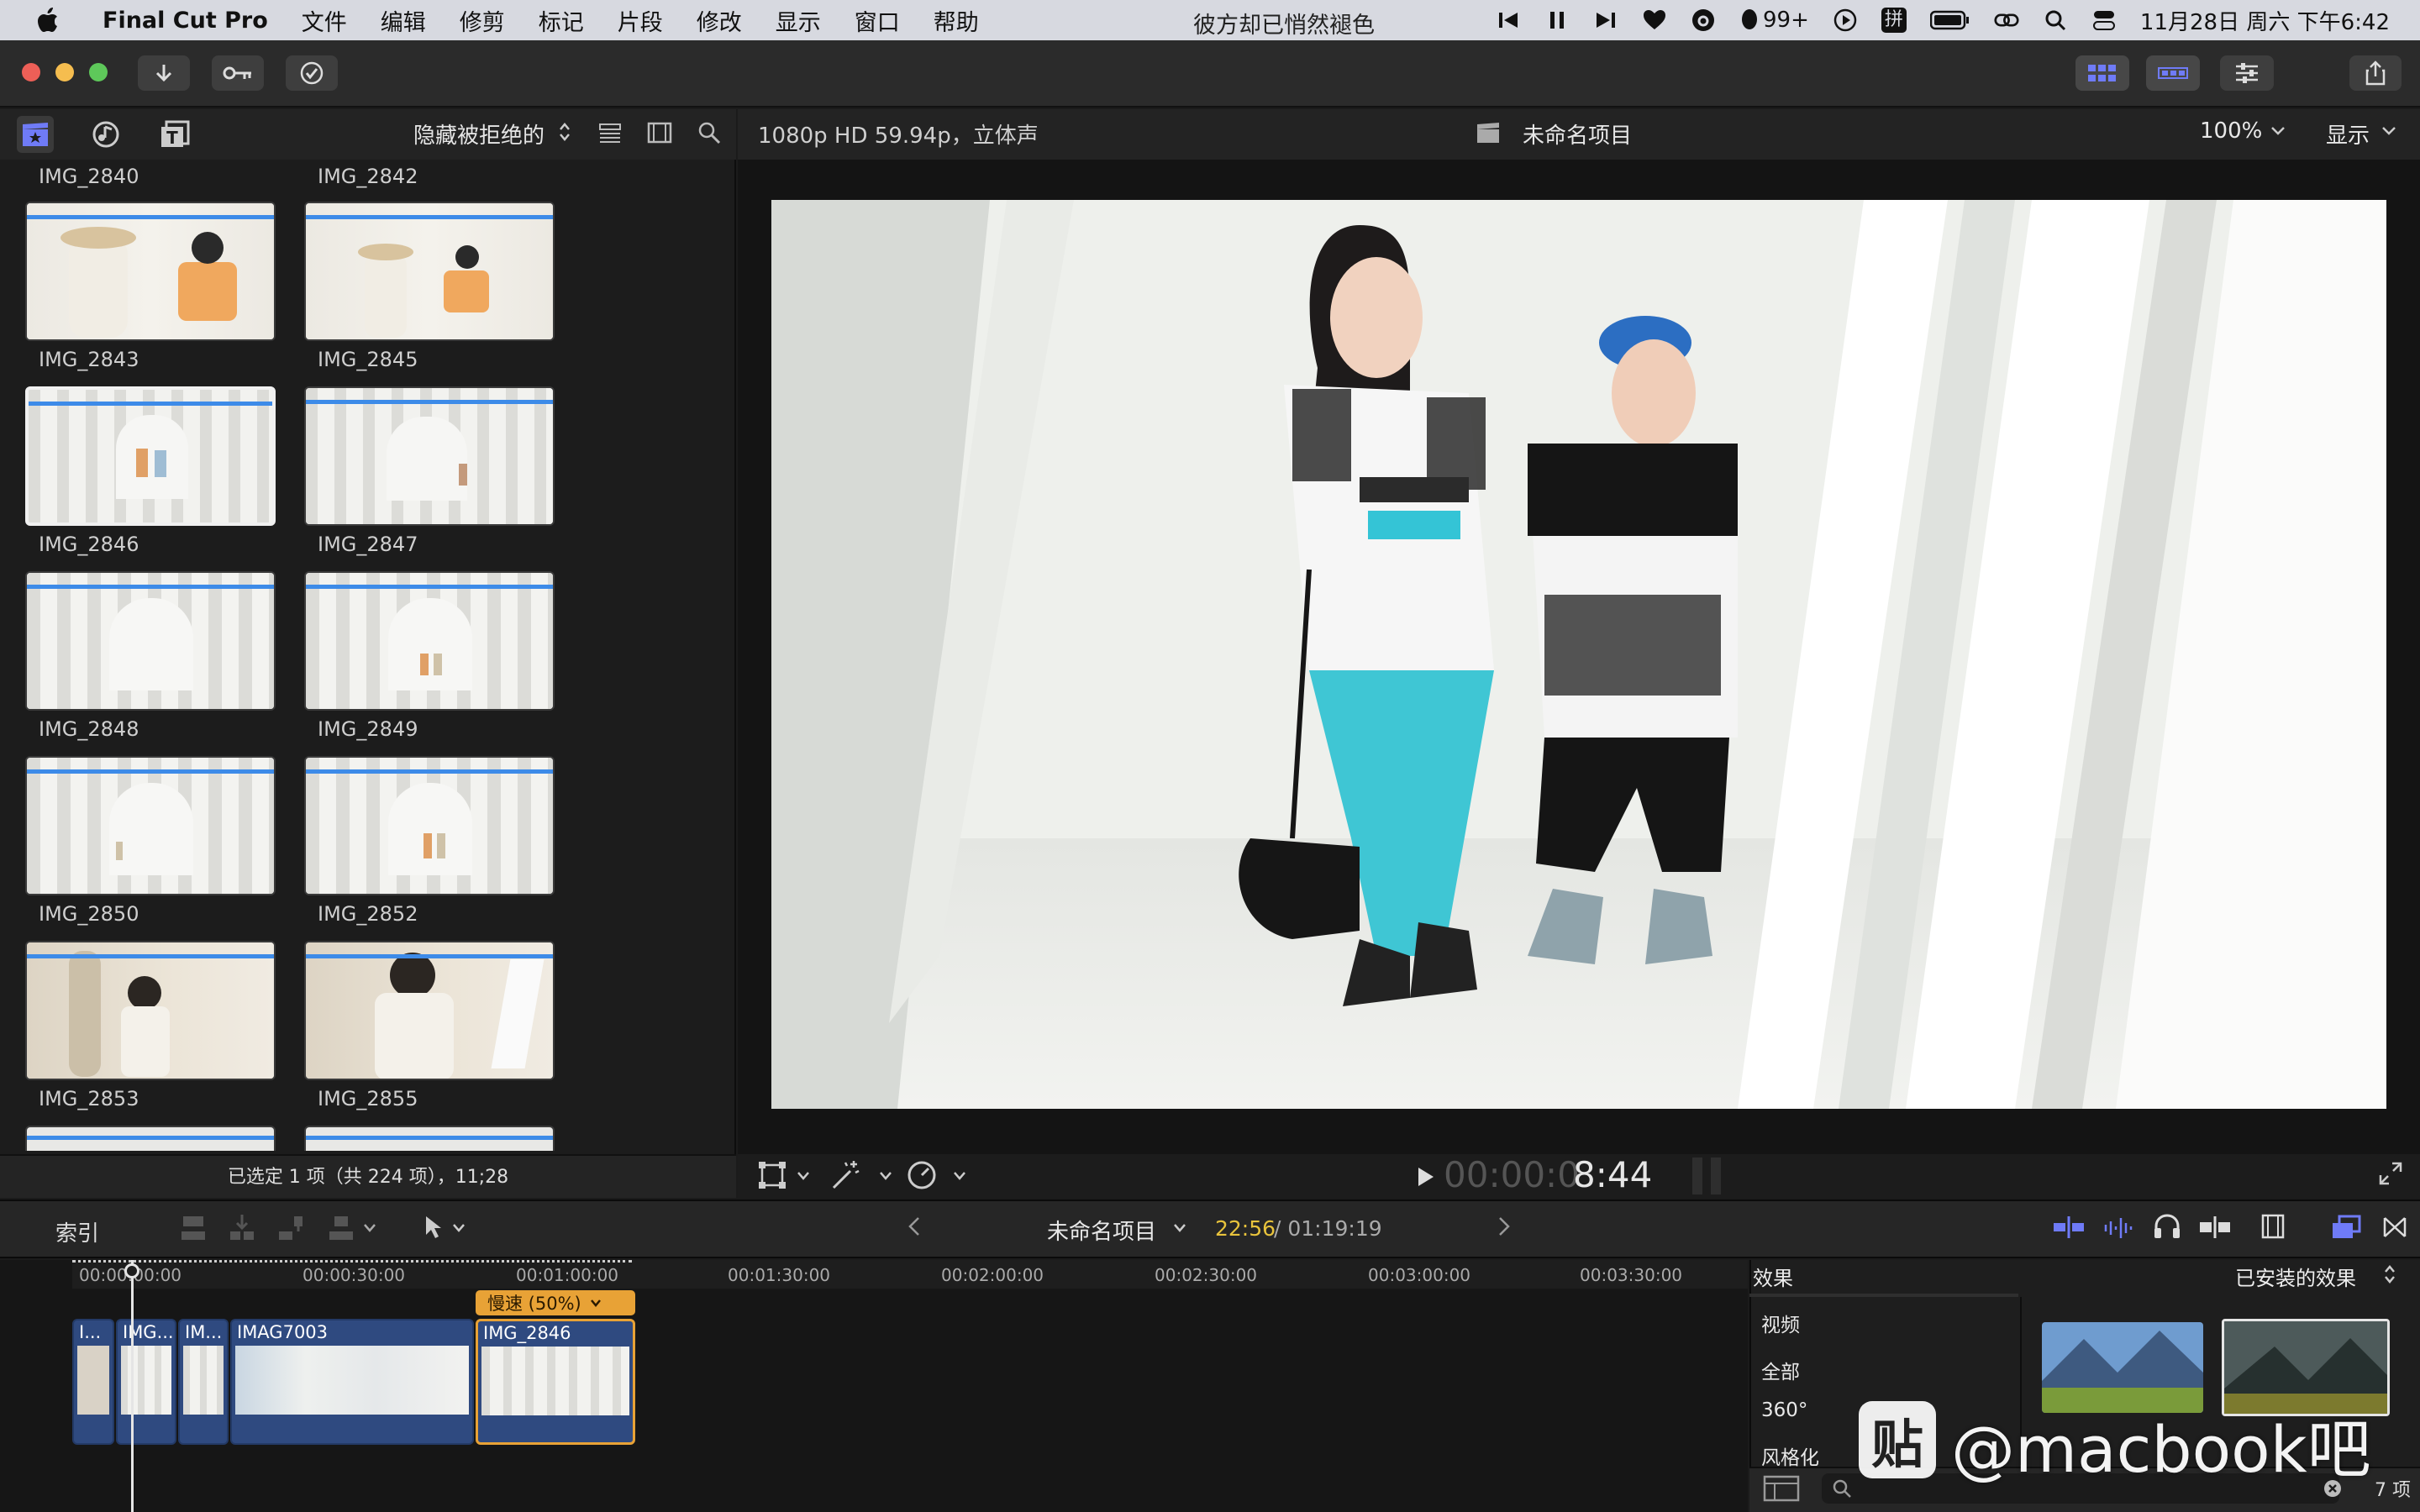  Describe the element at coordinates (561, 20) in the screenshot. I see `menu-mark: 标记` at that location.